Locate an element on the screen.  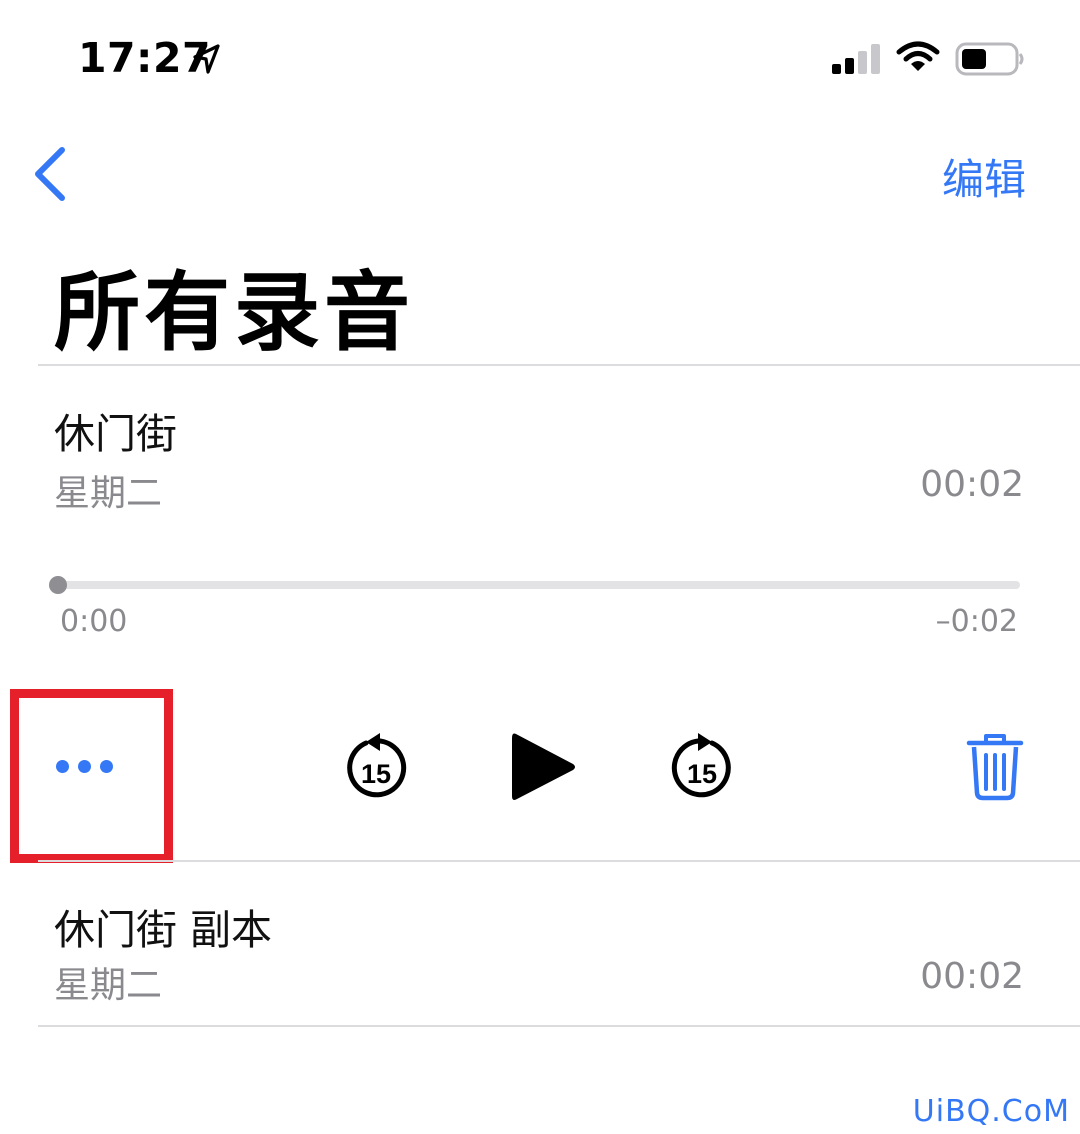
chevron-left-icon is located at coordinates (50, 176).